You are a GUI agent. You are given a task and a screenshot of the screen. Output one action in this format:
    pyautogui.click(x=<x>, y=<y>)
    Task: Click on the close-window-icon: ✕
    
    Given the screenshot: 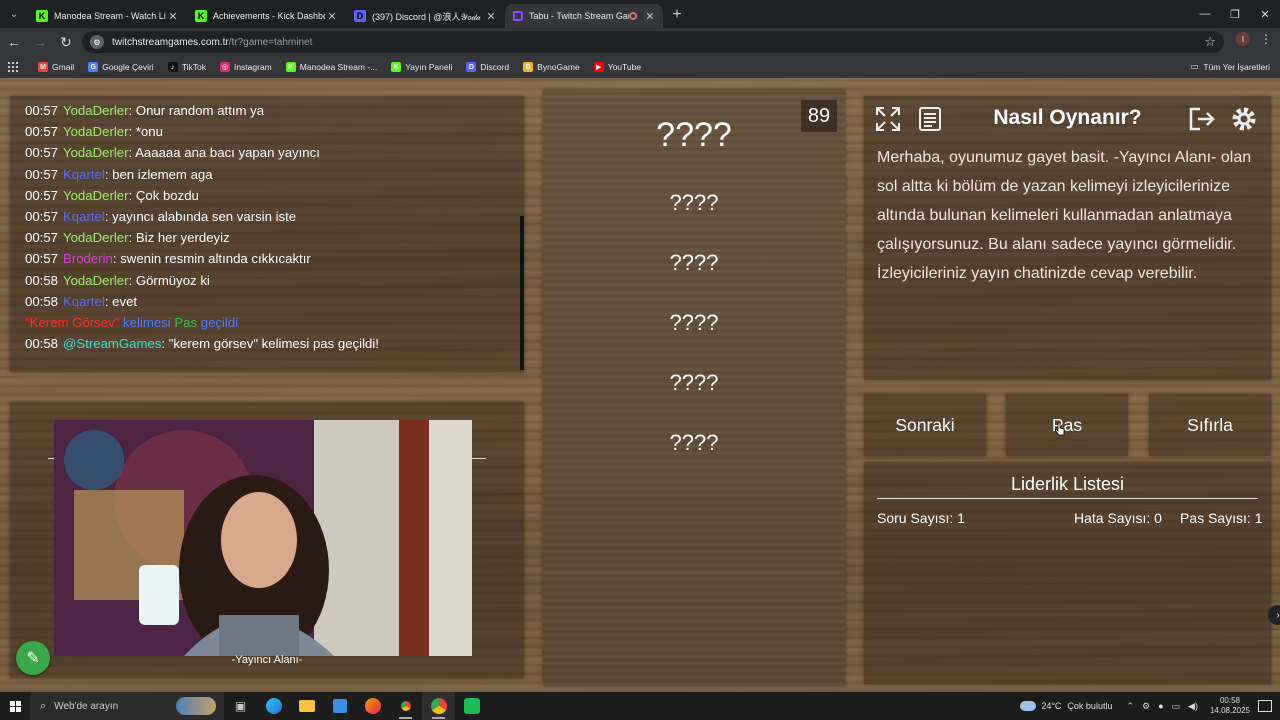 What is the action you would take?
    pyautogui.click(x=1265, y=14)
    